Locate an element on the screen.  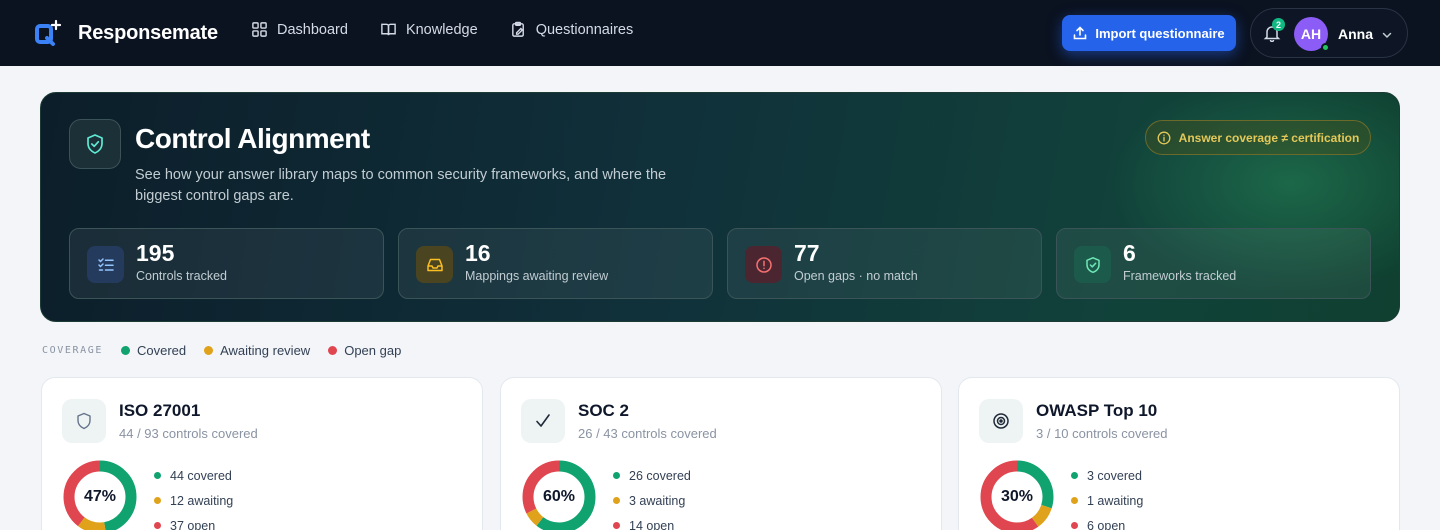
target-icon is located at coordinates (1001, 421).